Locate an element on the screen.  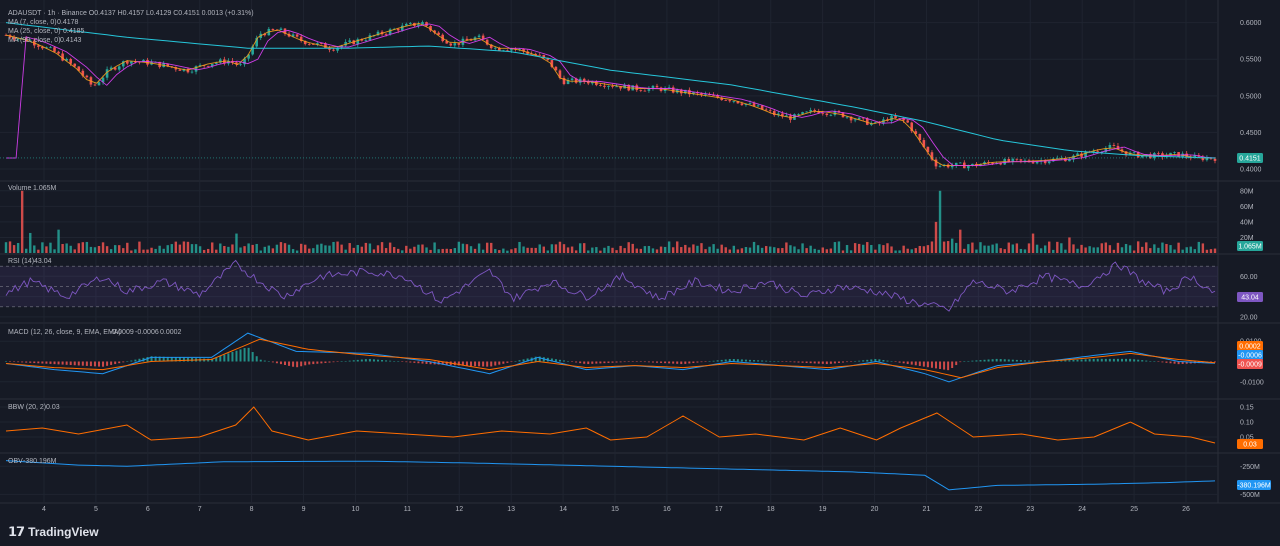
volume-tick-label: 20M is located at coordinates (1247, 238).